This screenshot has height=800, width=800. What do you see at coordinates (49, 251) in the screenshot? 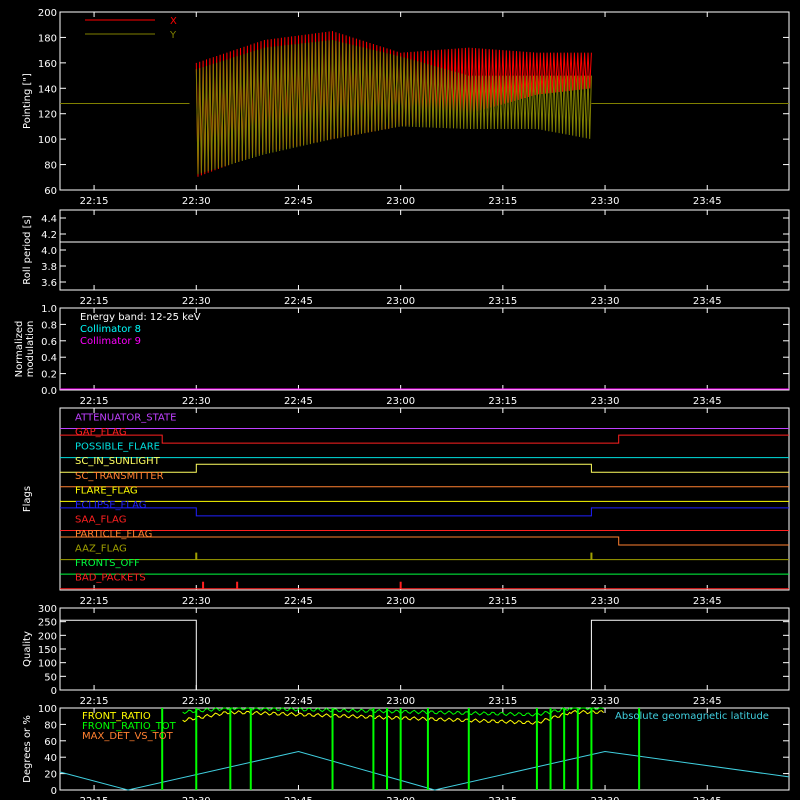
I see `y-tick-label: 4.0` at bounding box center [49, 251].